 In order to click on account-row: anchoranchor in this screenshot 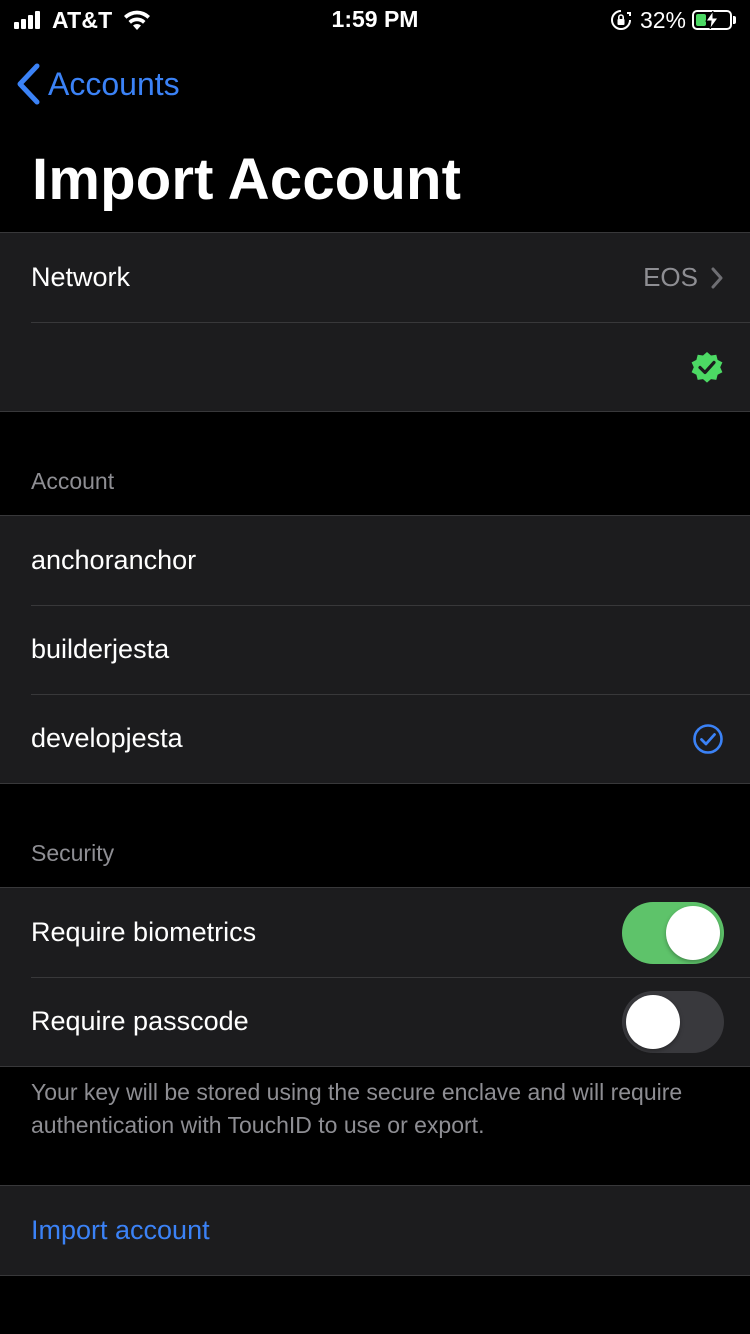, I will do `click(375, 560)`.